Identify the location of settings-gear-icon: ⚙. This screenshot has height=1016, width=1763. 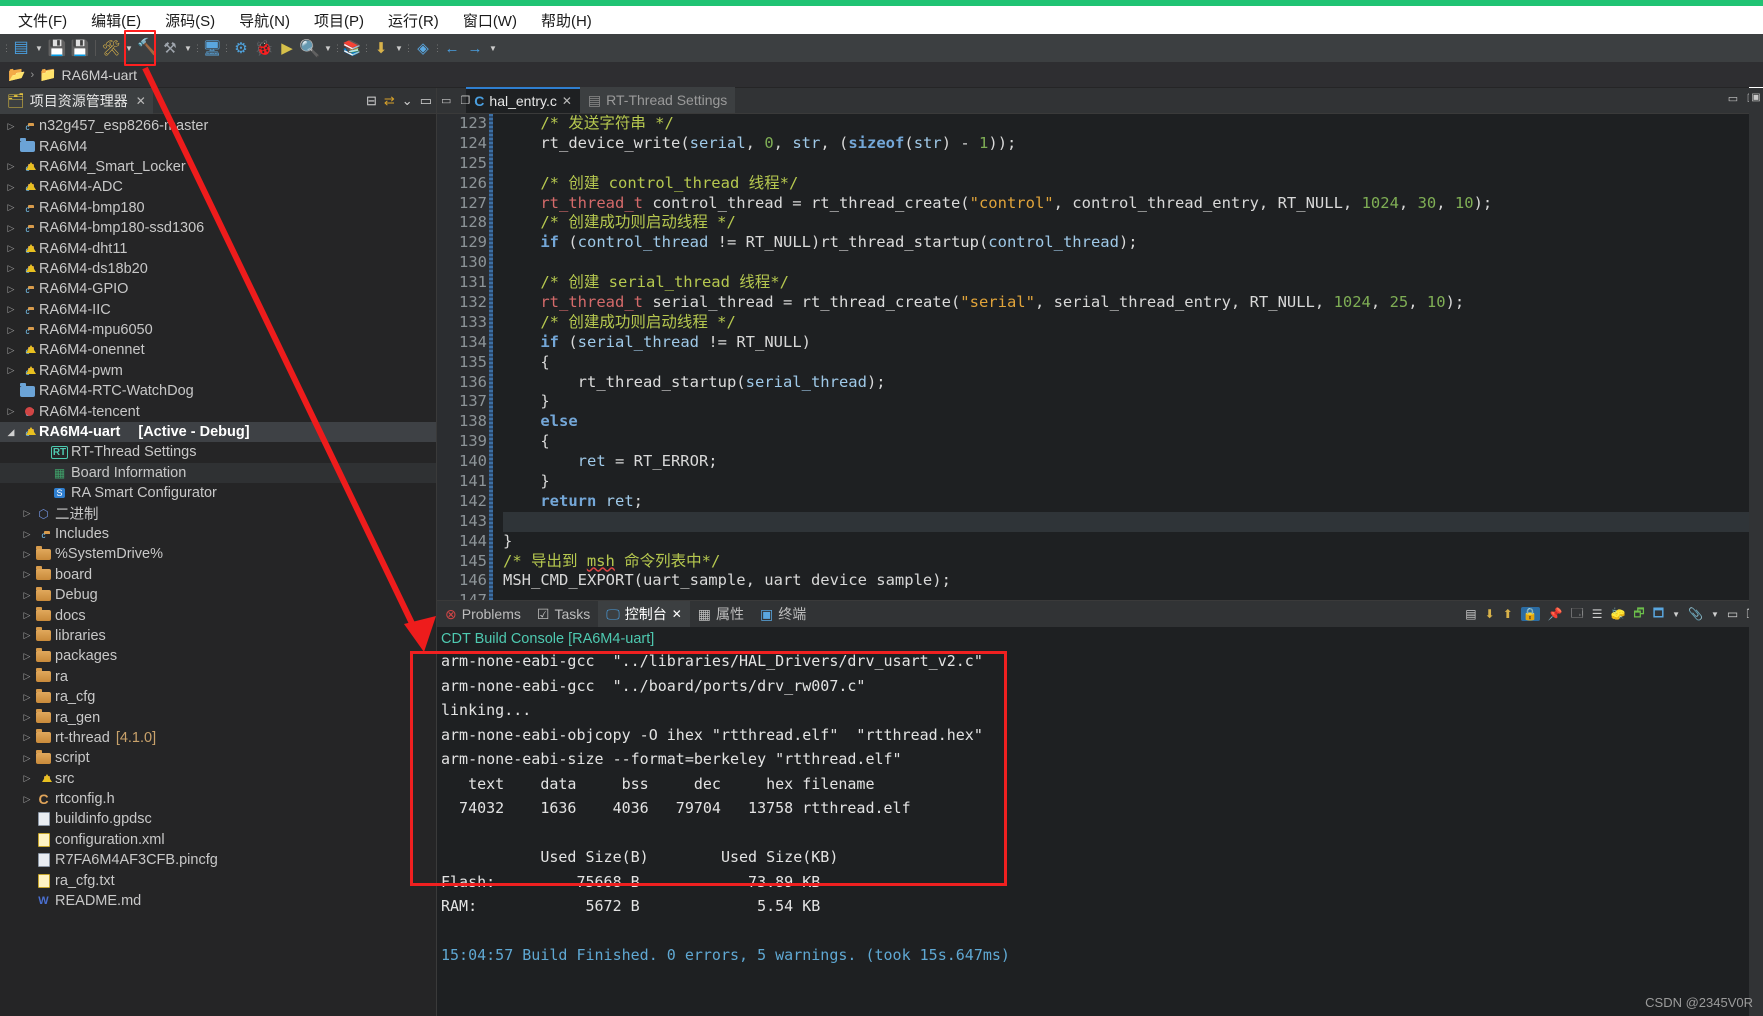
(241, 48).